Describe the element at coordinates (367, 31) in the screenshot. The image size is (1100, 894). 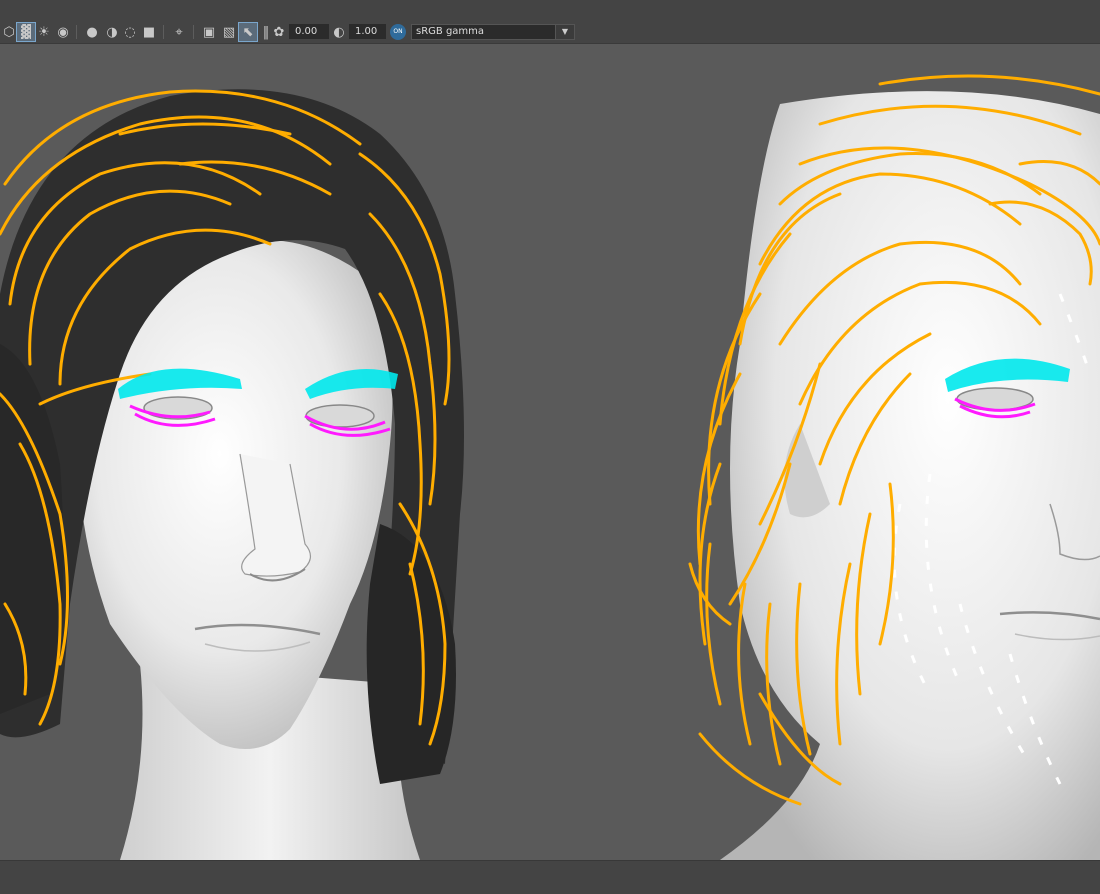
I see `gamma-field: 1.00` at that location.